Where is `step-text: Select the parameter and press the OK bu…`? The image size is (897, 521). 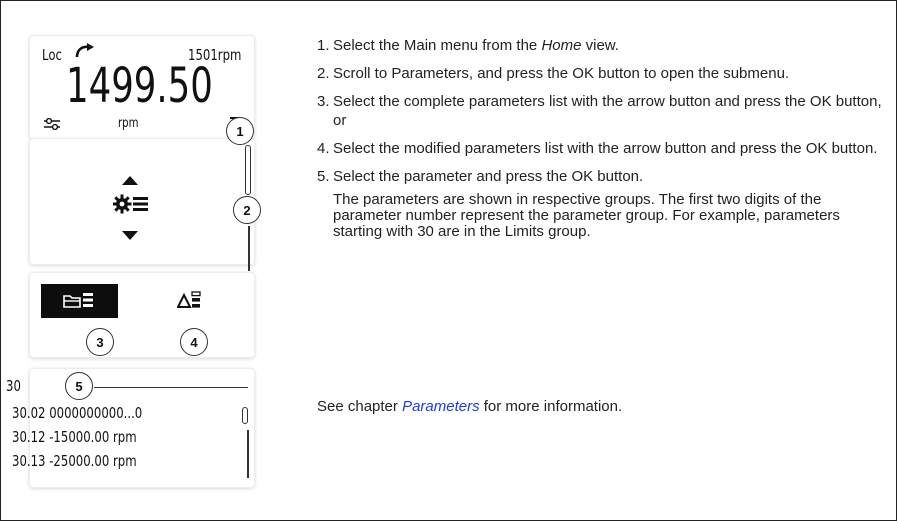
step-text: Select the parameter and press the OK bu… is located at coordinates (488, 176).